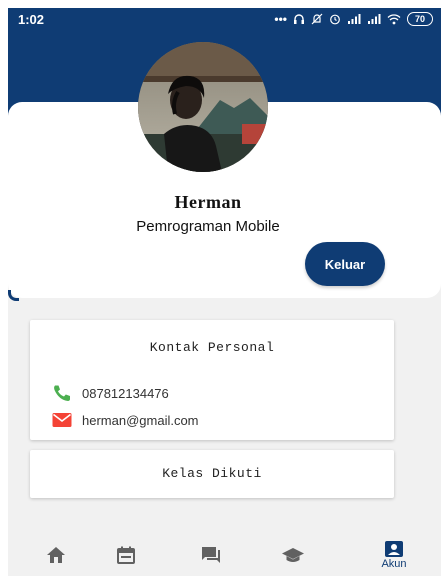  I want to click on nav-item-chat, so click(211, 561).